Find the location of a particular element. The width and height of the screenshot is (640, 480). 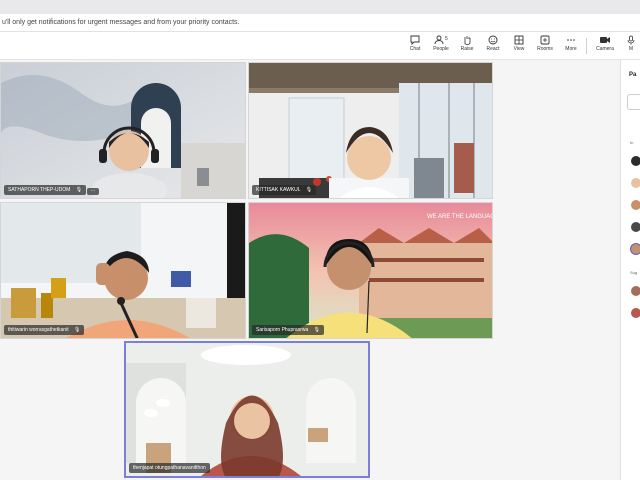

participant-name-tag: thenjapat otungpathanavanitthon is located at coordinates (169, 468).